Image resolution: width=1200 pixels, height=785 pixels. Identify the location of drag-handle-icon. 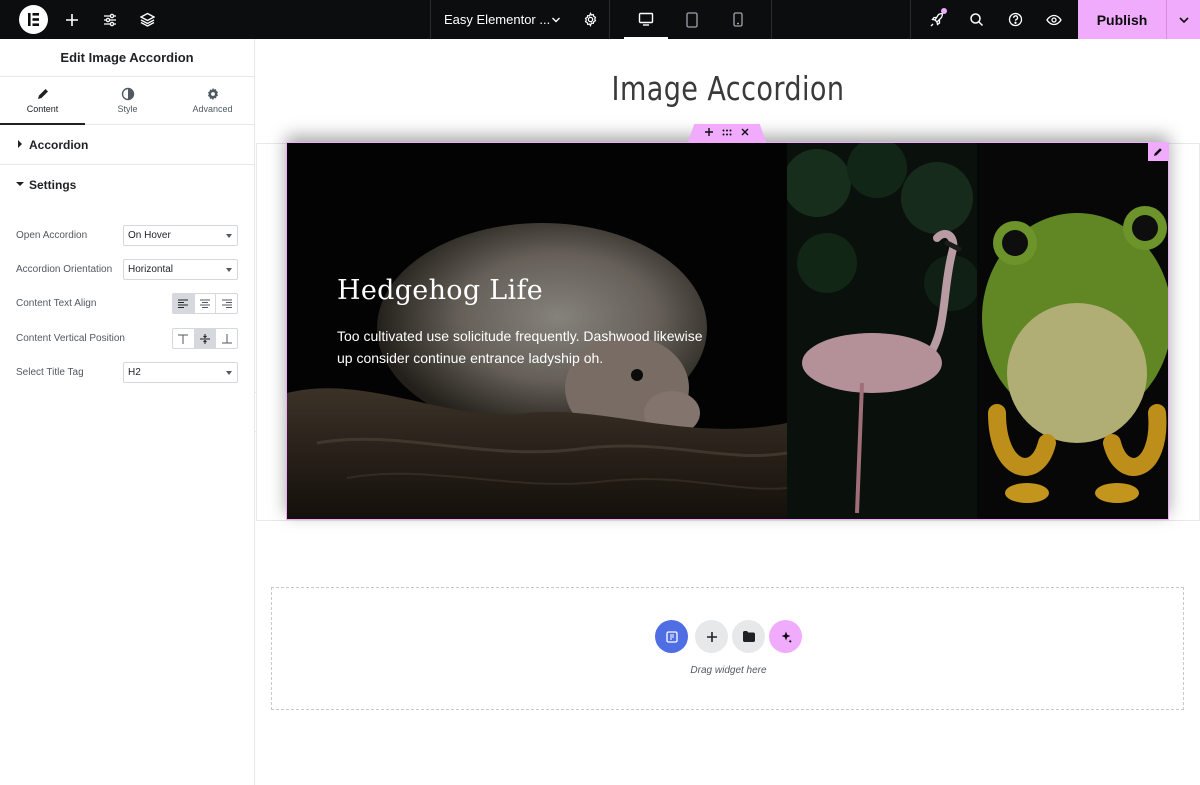
(727, 133).